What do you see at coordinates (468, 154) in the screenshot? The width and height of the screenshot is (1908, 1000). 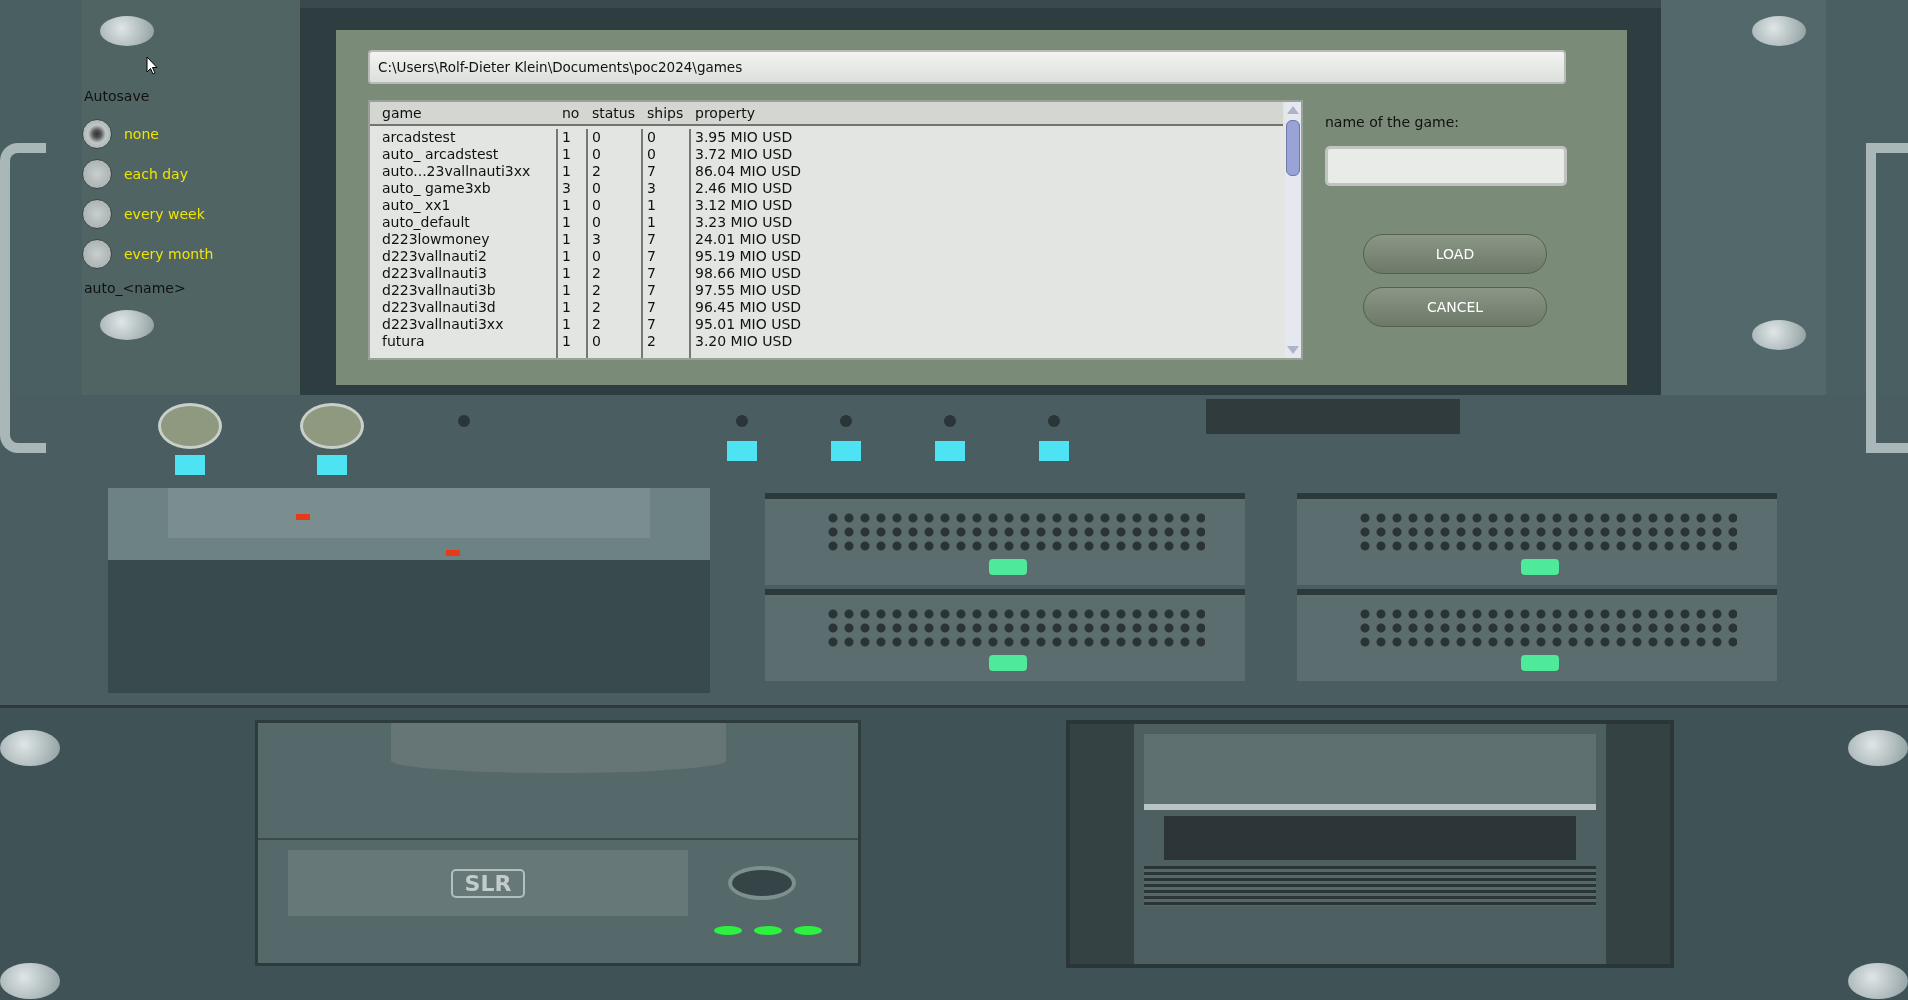 I see `table-cell: auto_ arcadstest` at bounding box center [468, 154].